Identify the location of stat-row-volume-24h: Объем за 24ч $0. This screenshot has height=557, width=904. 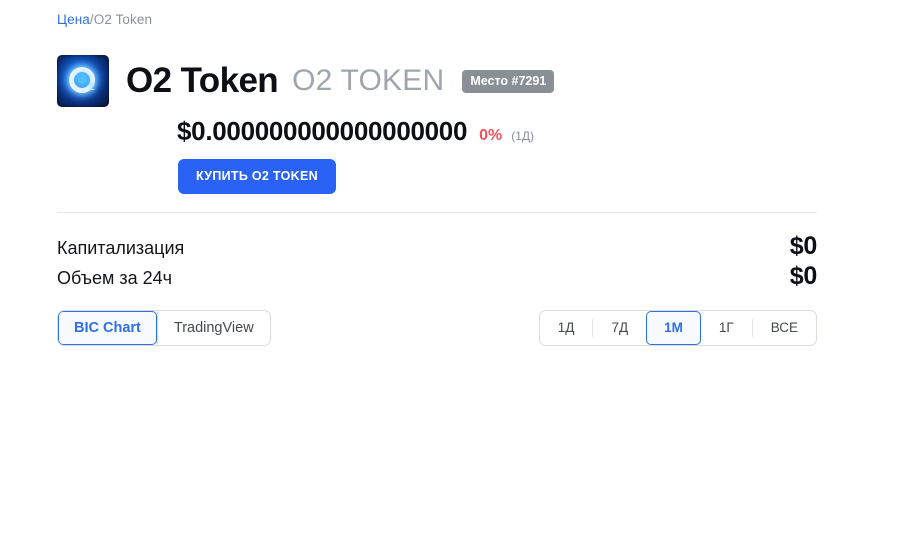
(437, 277).